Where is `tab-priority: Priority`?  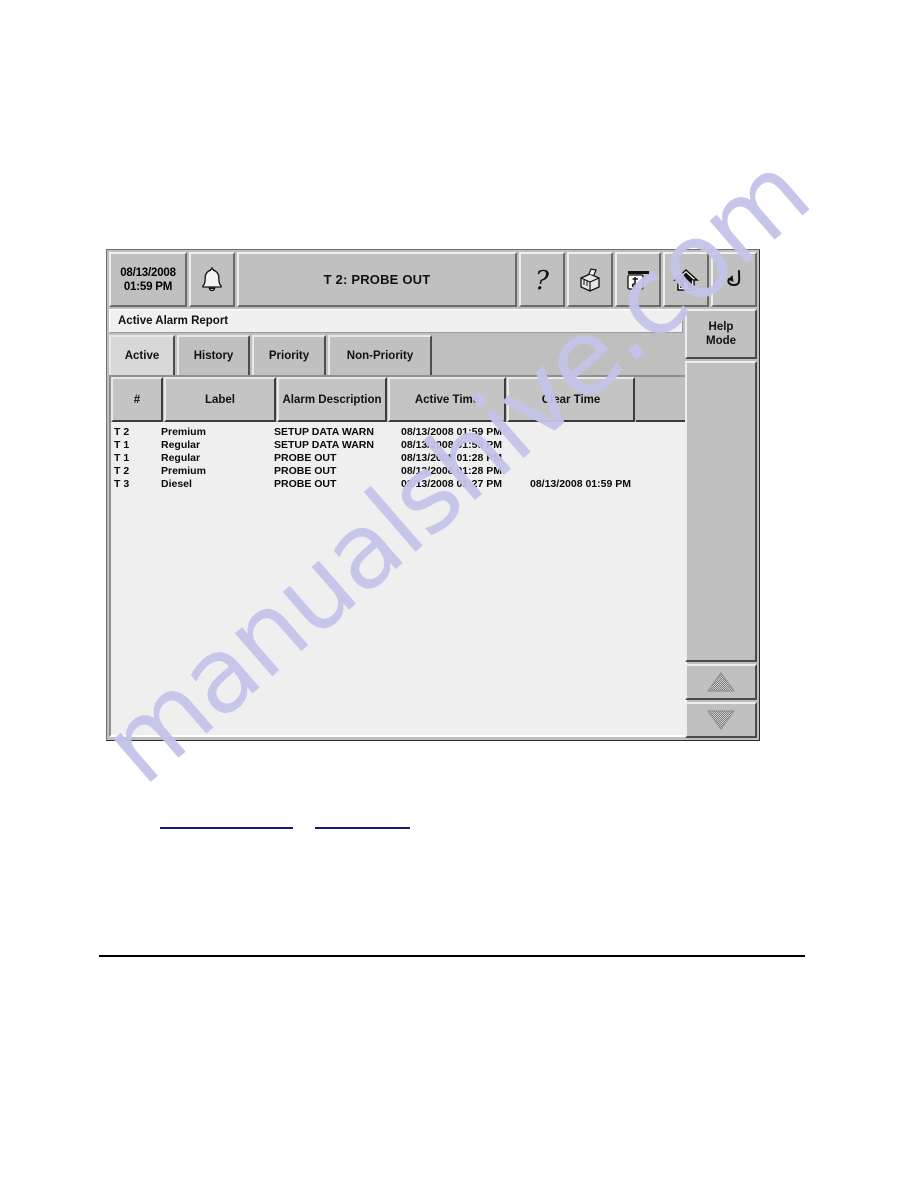 tab-priority: Priority is located at coordinates (289, 355).